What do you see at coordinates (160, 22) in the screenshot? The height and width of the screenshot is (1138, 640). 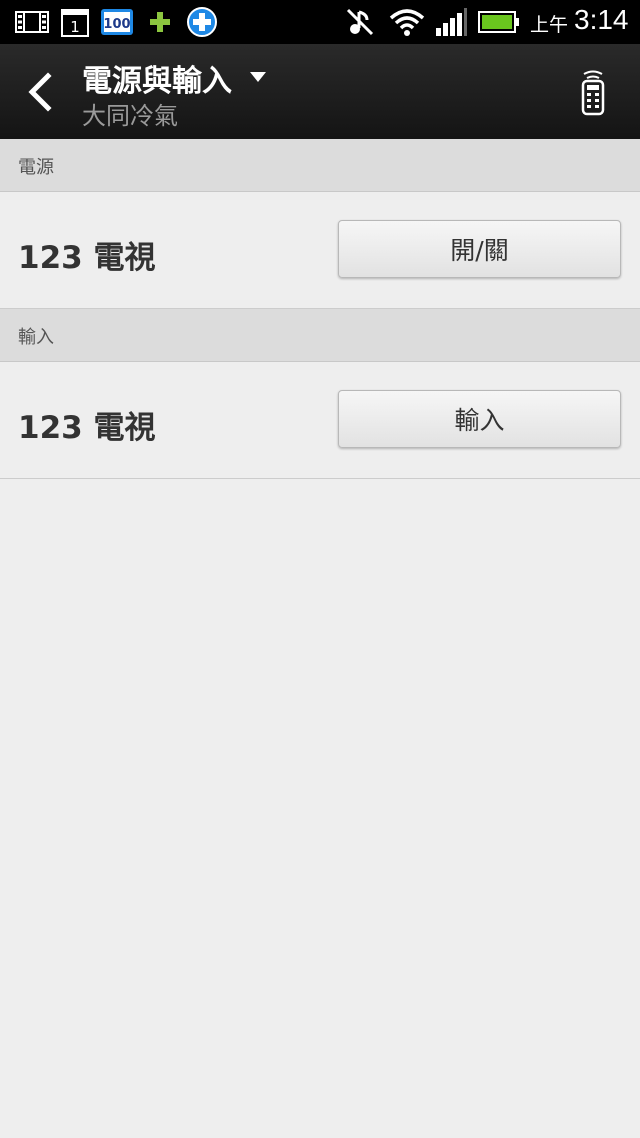 I see `plus-icon` at bounding box center [160, 22].